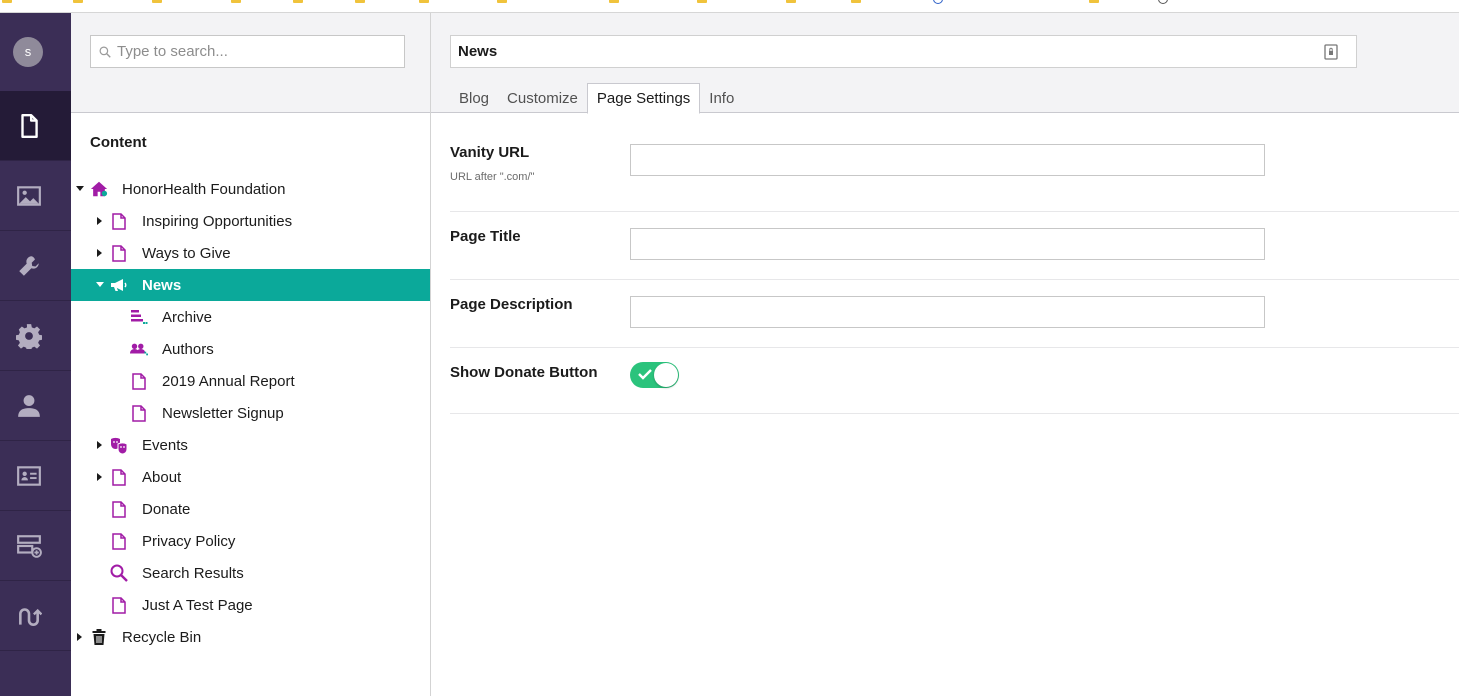  Describe the element at coordinates (186, 253) in the screenshot. I see `tree-node-label: Ways to Give` at that location.